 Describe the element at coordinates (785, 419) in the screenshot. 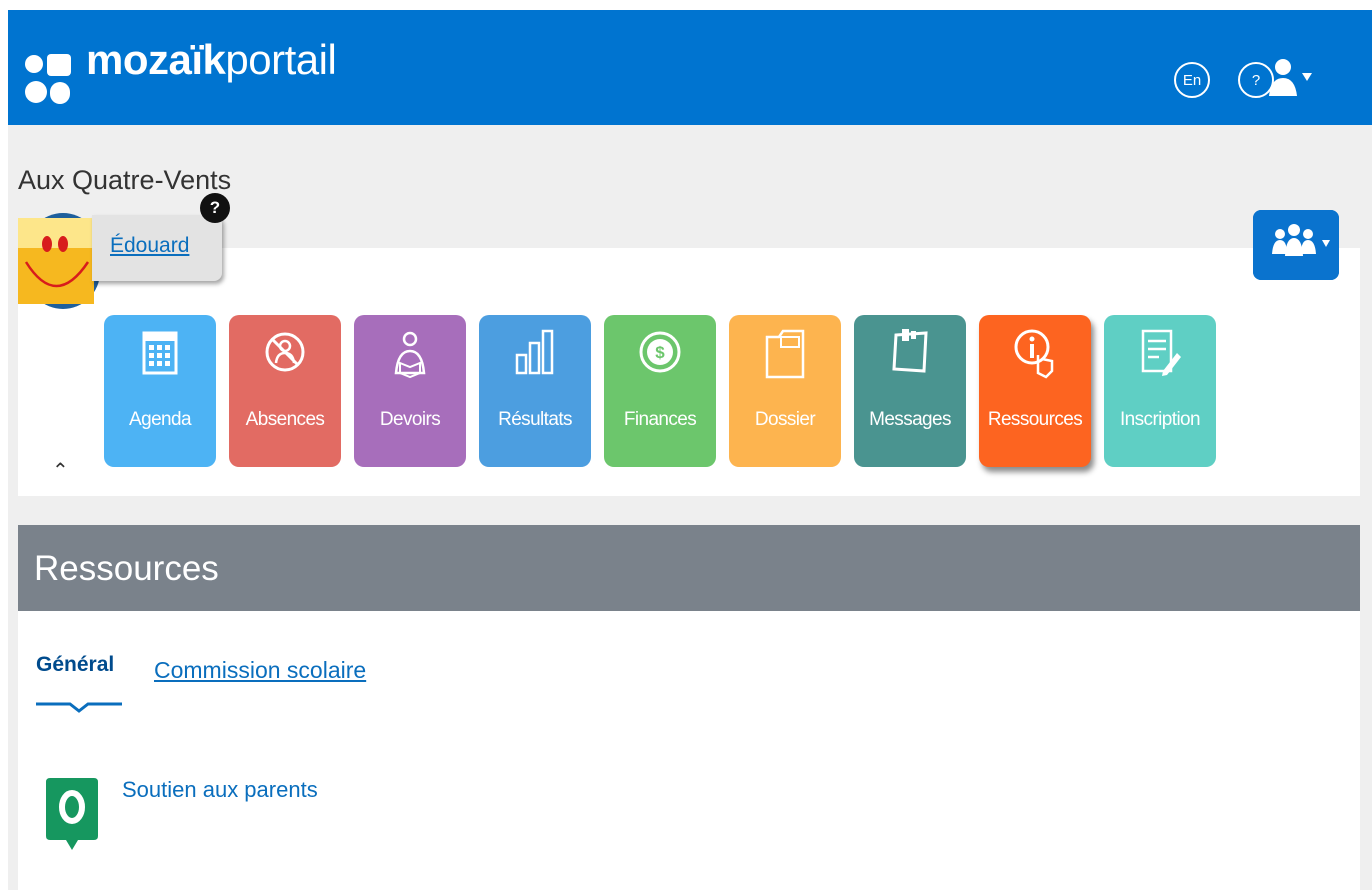

I see `module-label: Dossier` at that location.